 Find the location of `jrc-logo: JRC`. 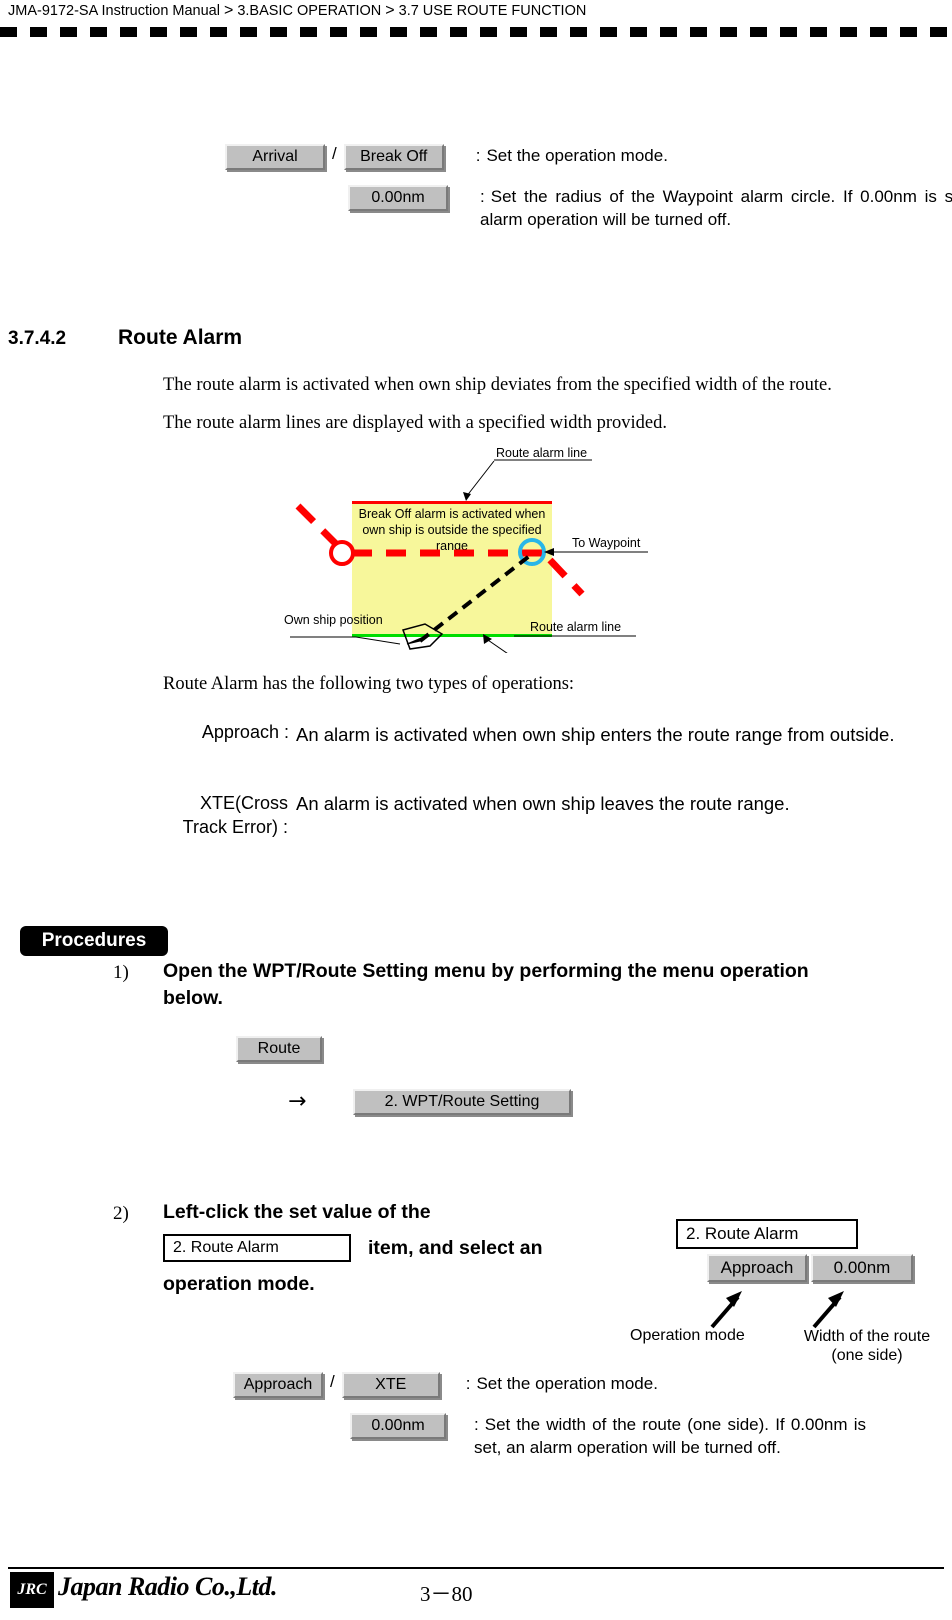

jrc-logo: JRC is located at coordinates (32, 1590).